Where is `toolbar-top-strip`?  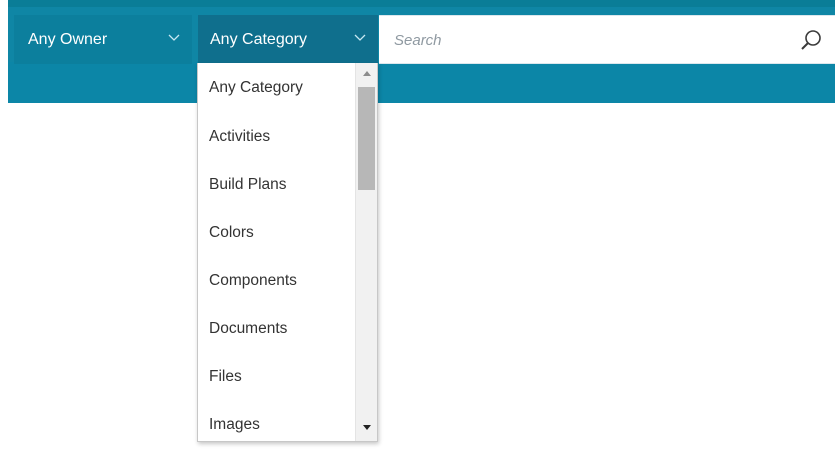
toolbar-top-strip is located at coordinates (421, 3).